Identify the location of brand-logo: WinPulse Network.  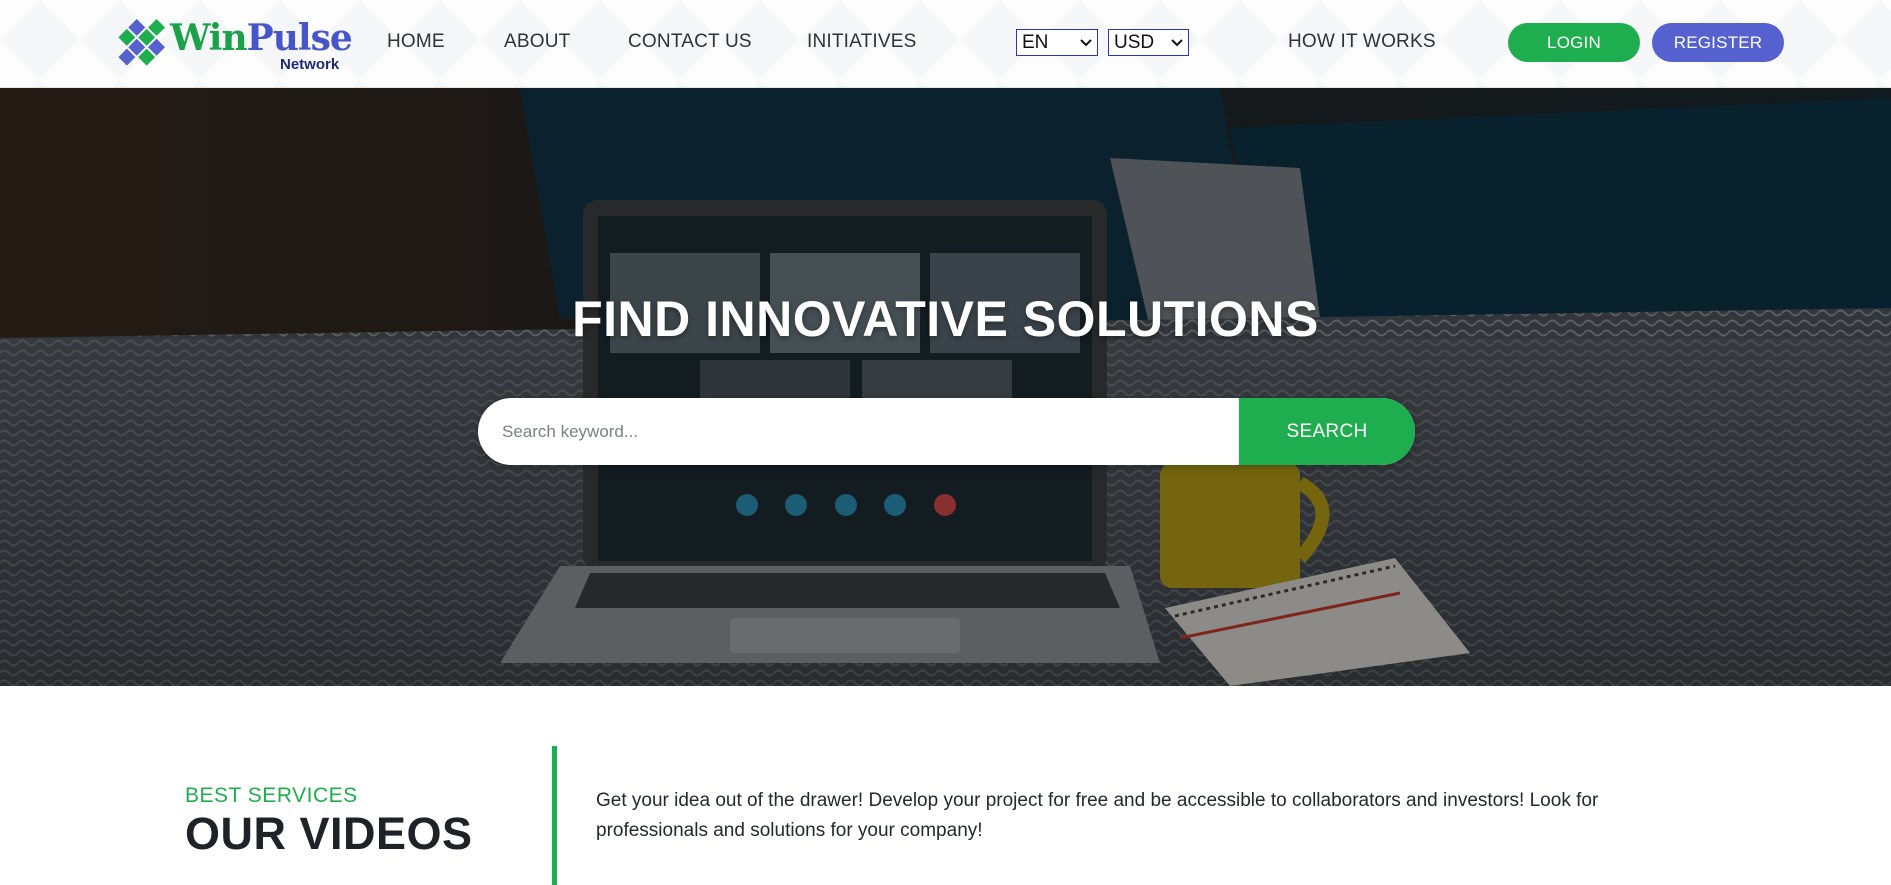
(231, 43).